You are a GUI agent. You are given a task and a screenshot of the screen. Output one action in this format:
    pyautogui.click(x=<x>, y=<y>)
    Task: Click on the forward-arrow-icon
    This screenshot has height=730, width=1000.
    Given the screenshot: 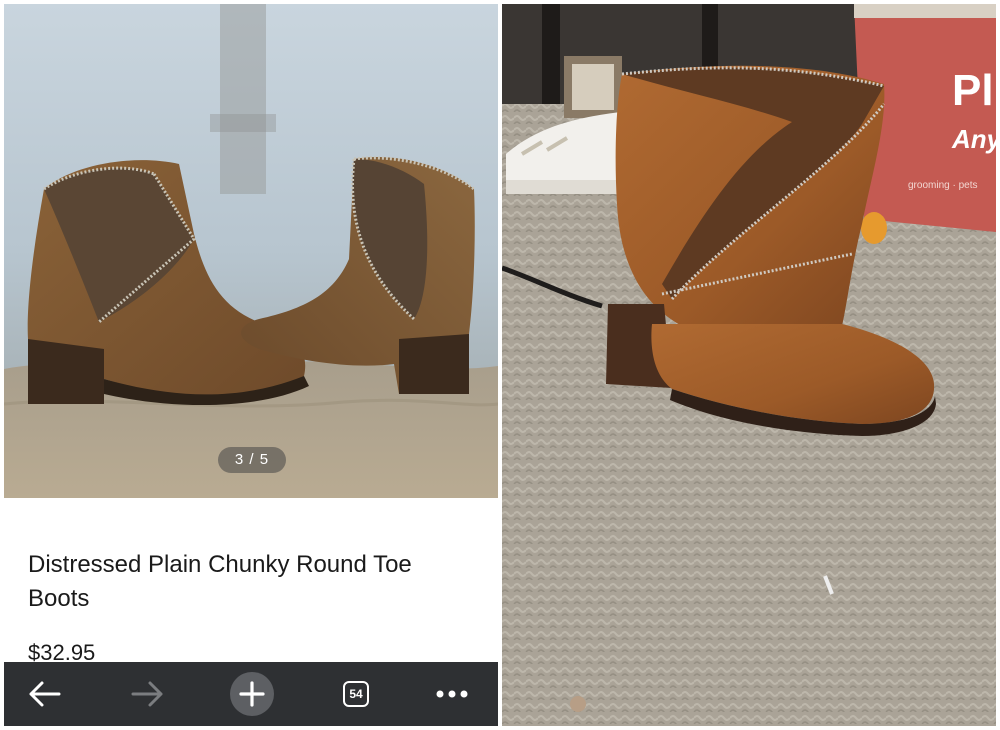 What is the action you would take?
    pyautogui.click(x=147, y=694)
    